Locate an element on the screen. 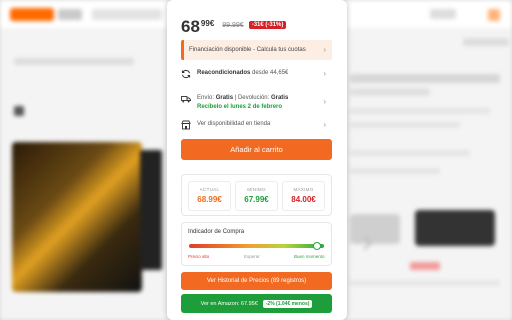 Image resolution: width=512 pixels, height=320 pixels. refurbished-row: Reacondicionados desde 44,65€ › is located at coordinates (256, 74).